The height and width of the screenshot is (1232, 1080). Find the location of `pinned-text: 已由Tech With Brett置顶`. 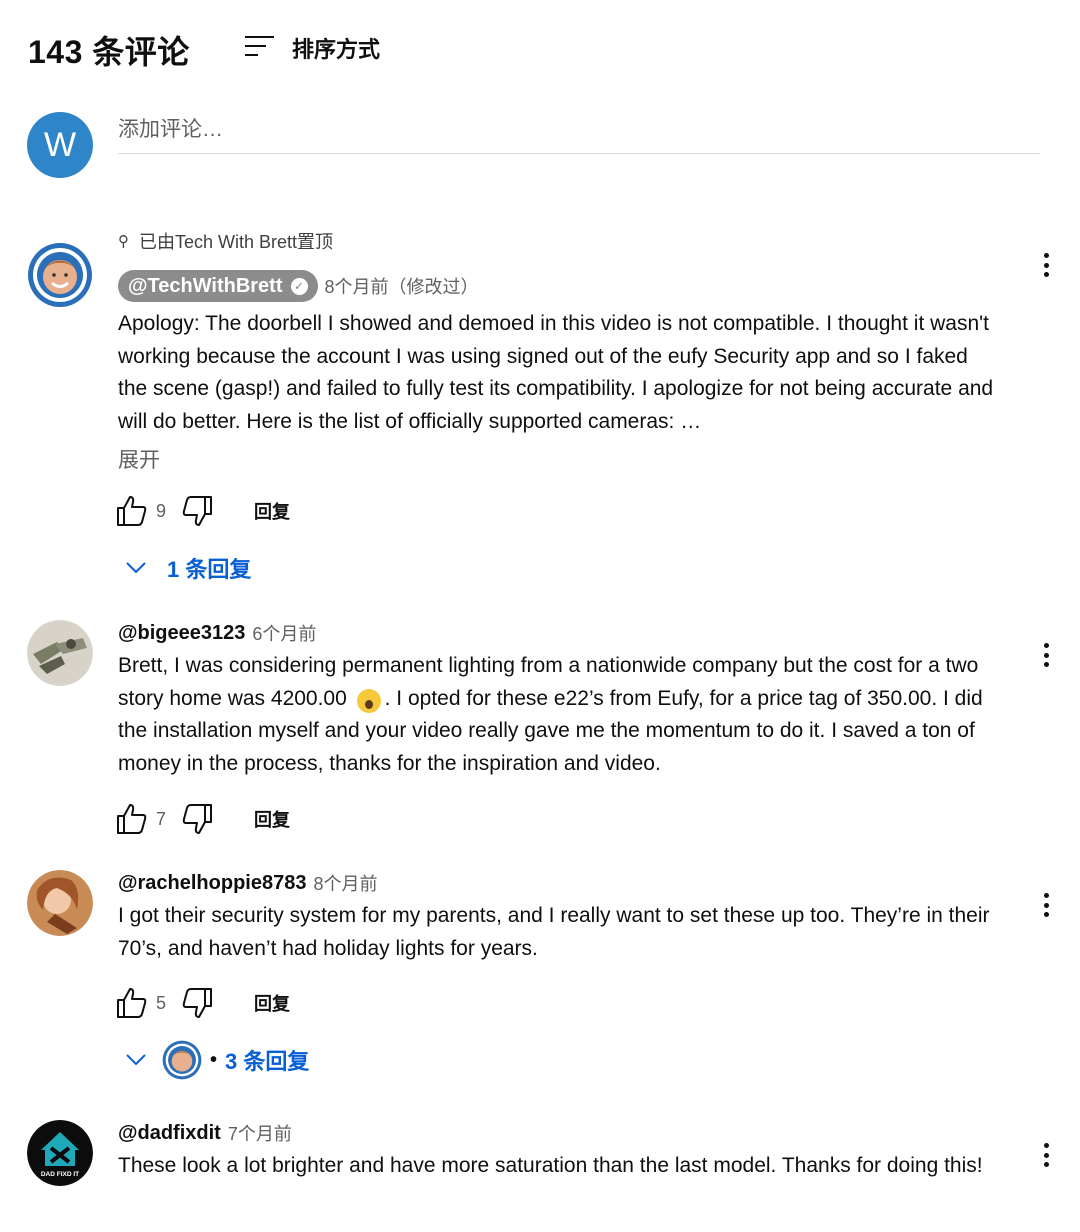

pinned-text: 已由Tech With Brett置顶 is located at coordinates (236, 242).